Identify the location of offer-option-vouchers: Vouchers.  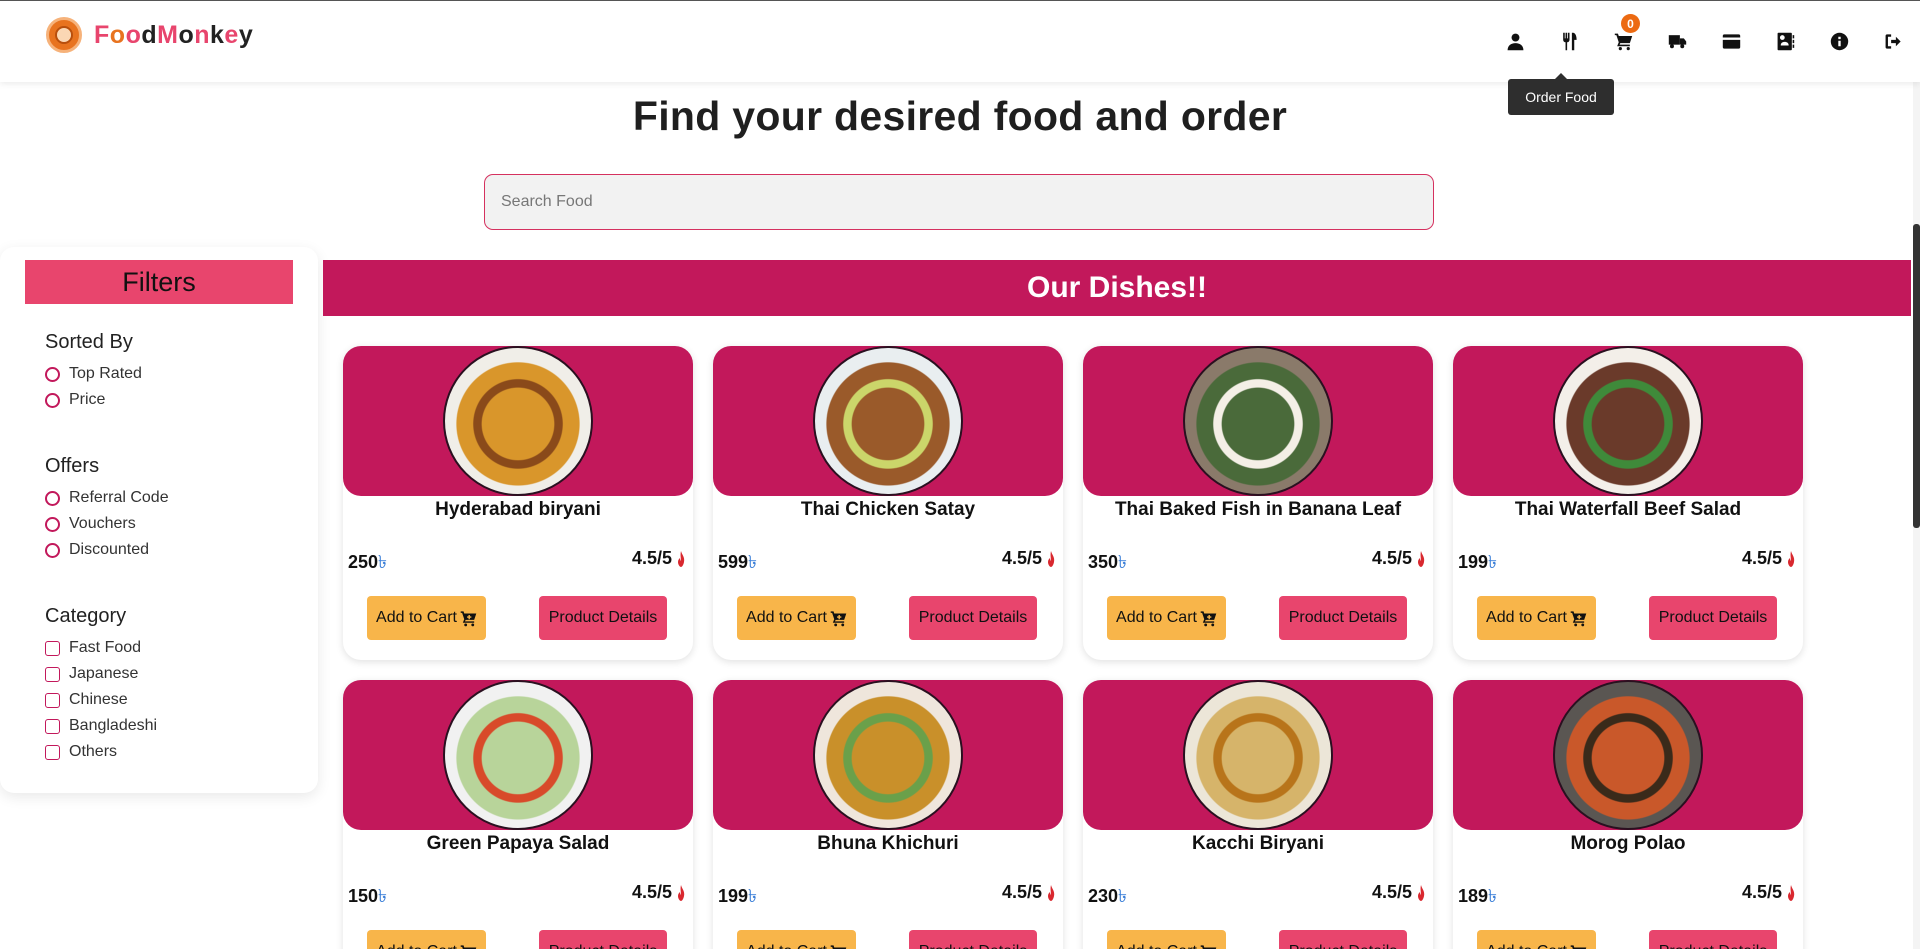
(107, 524).